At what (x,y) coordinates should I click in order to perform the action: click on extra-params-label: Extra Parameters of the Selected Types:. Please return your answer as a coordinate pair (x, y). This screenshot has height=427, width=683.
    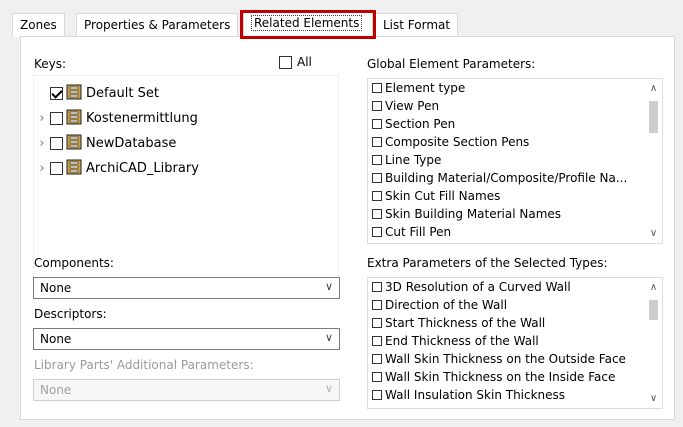
    Looking at the image, I should click on (487, 263).